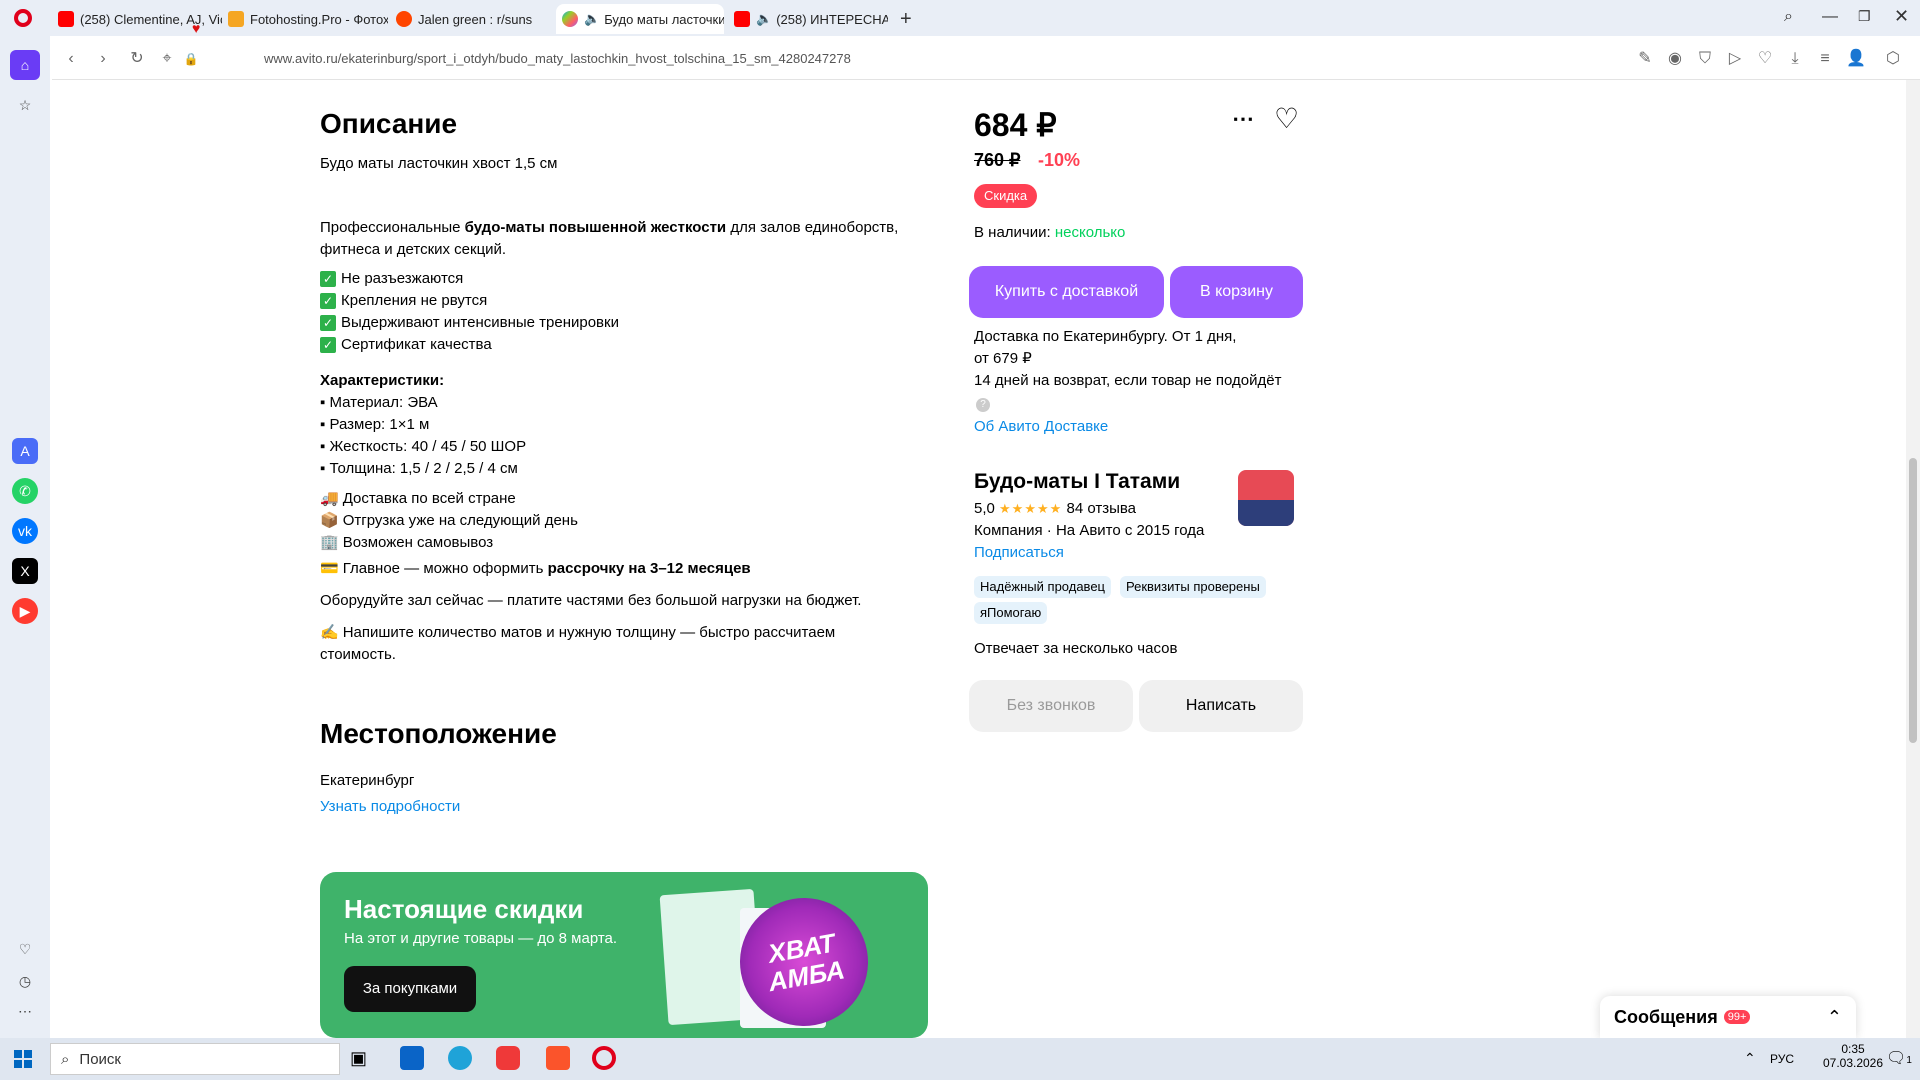 This screenshot has height=1080, width=1920. What do you see at coordinates (167, 59) in the screenshot?
I see `location-icon: ⌖` at bounding box center [167, 59].